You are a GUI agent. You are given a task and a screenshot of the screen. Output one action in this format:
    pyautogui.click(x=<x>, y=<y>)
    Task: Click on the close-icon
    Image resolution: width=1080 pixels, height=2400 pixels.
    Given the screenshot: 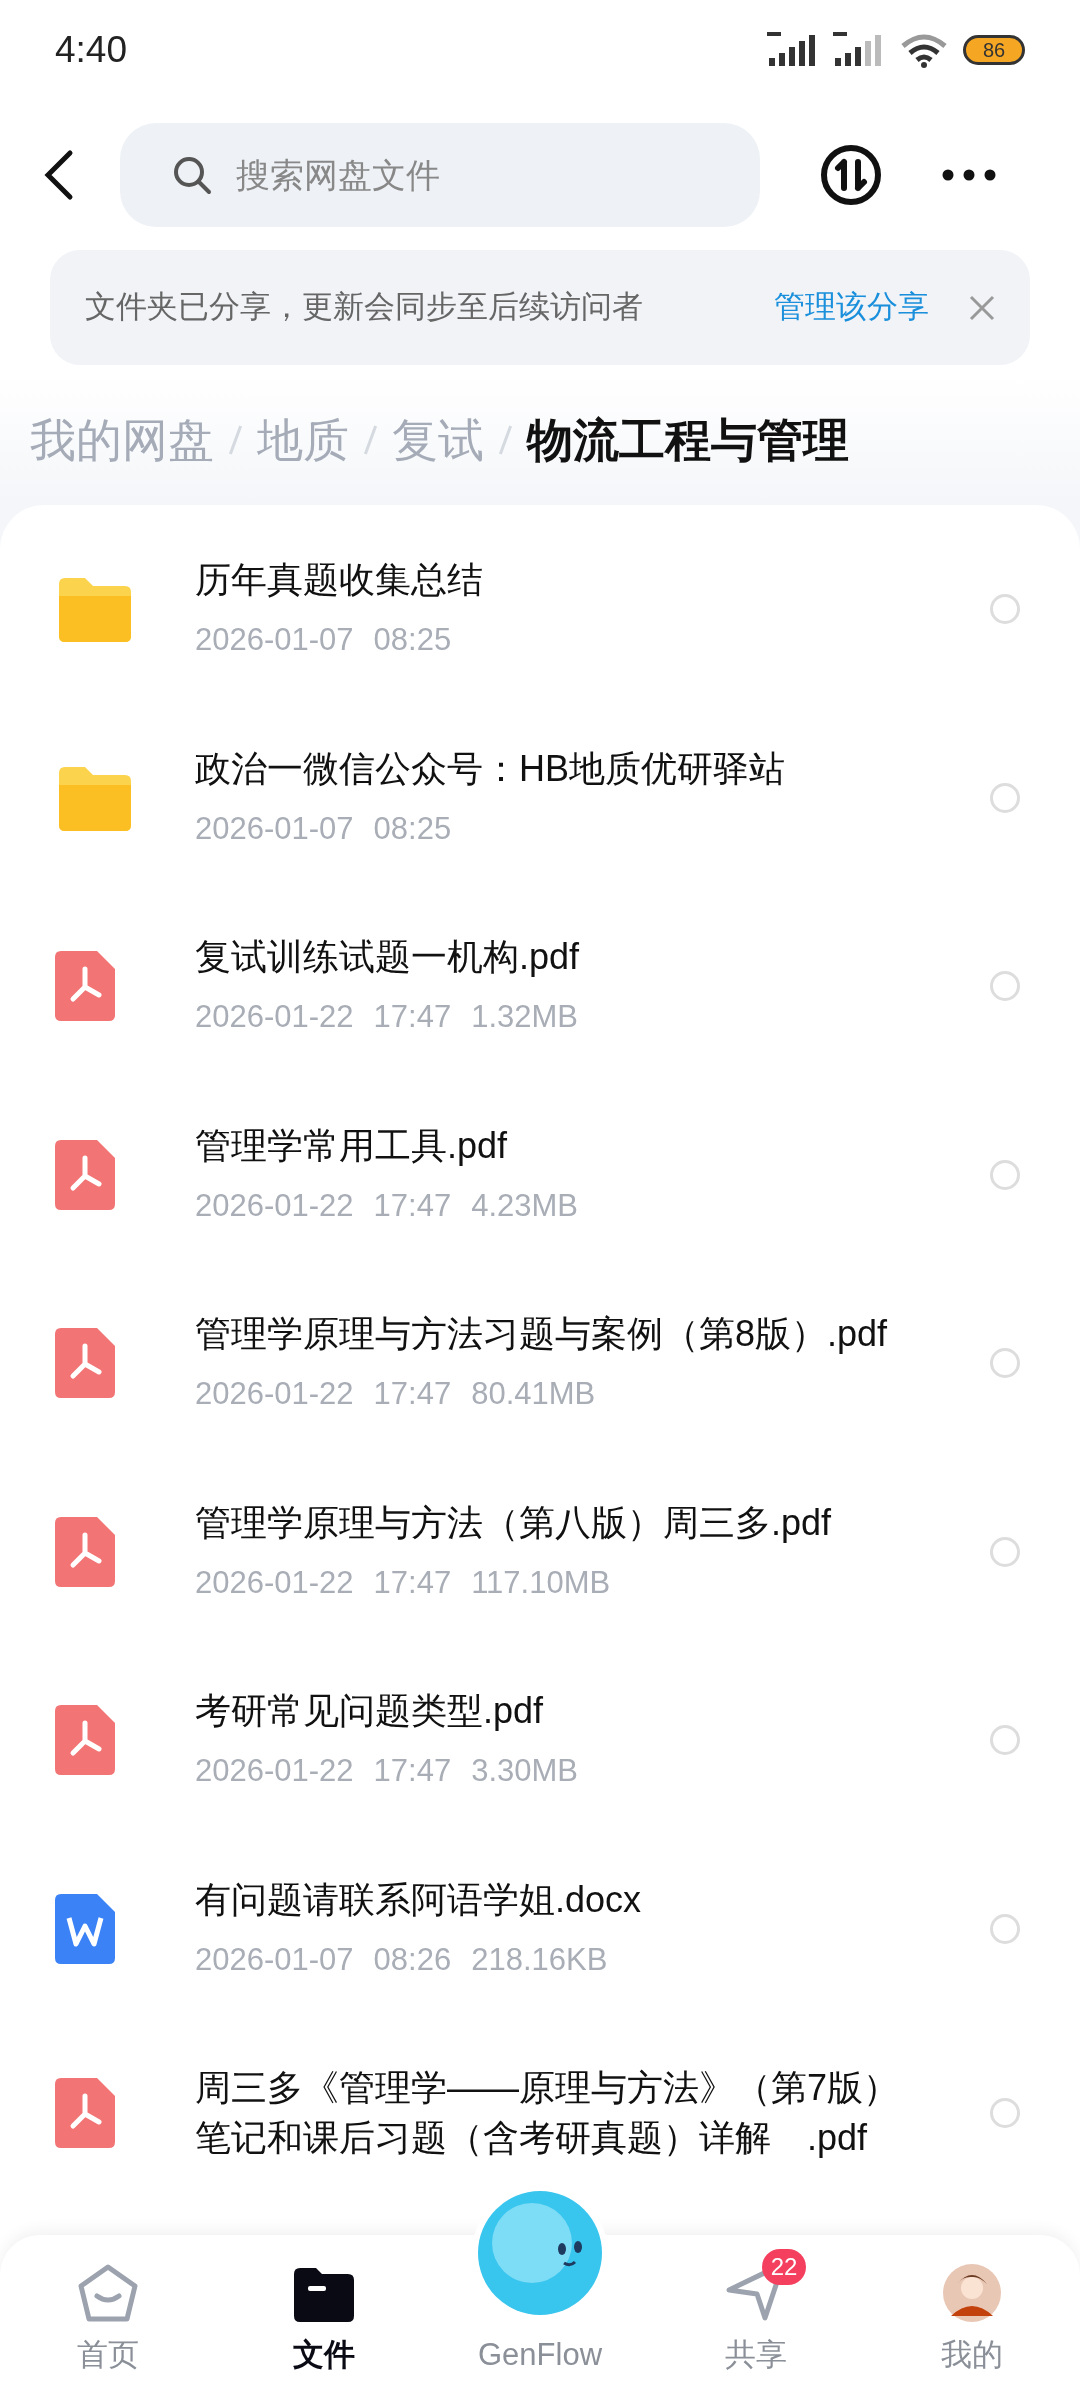 What is the action you would take?
    pyautogui.click(x=982, y=307)
    